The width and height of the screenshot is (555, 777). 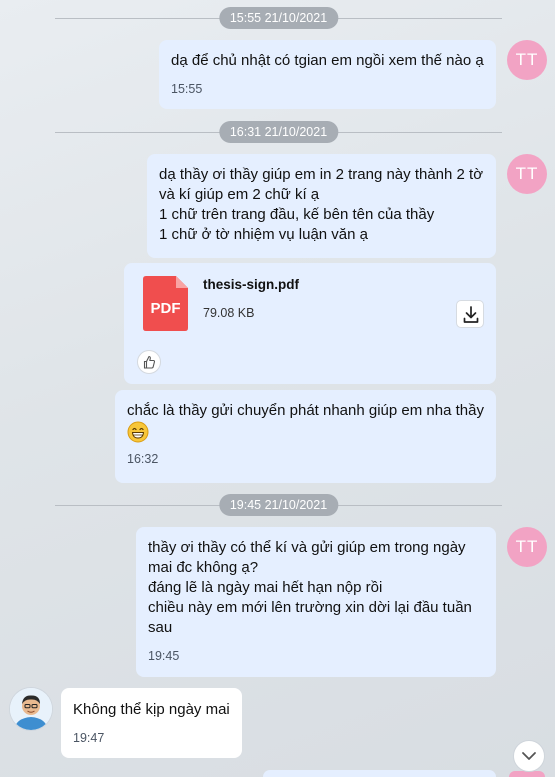 What do you see at coordinates (165, 308) in the screenshot?
I see `pdf-icon-label: PDF` at bounding box center [165, 308].